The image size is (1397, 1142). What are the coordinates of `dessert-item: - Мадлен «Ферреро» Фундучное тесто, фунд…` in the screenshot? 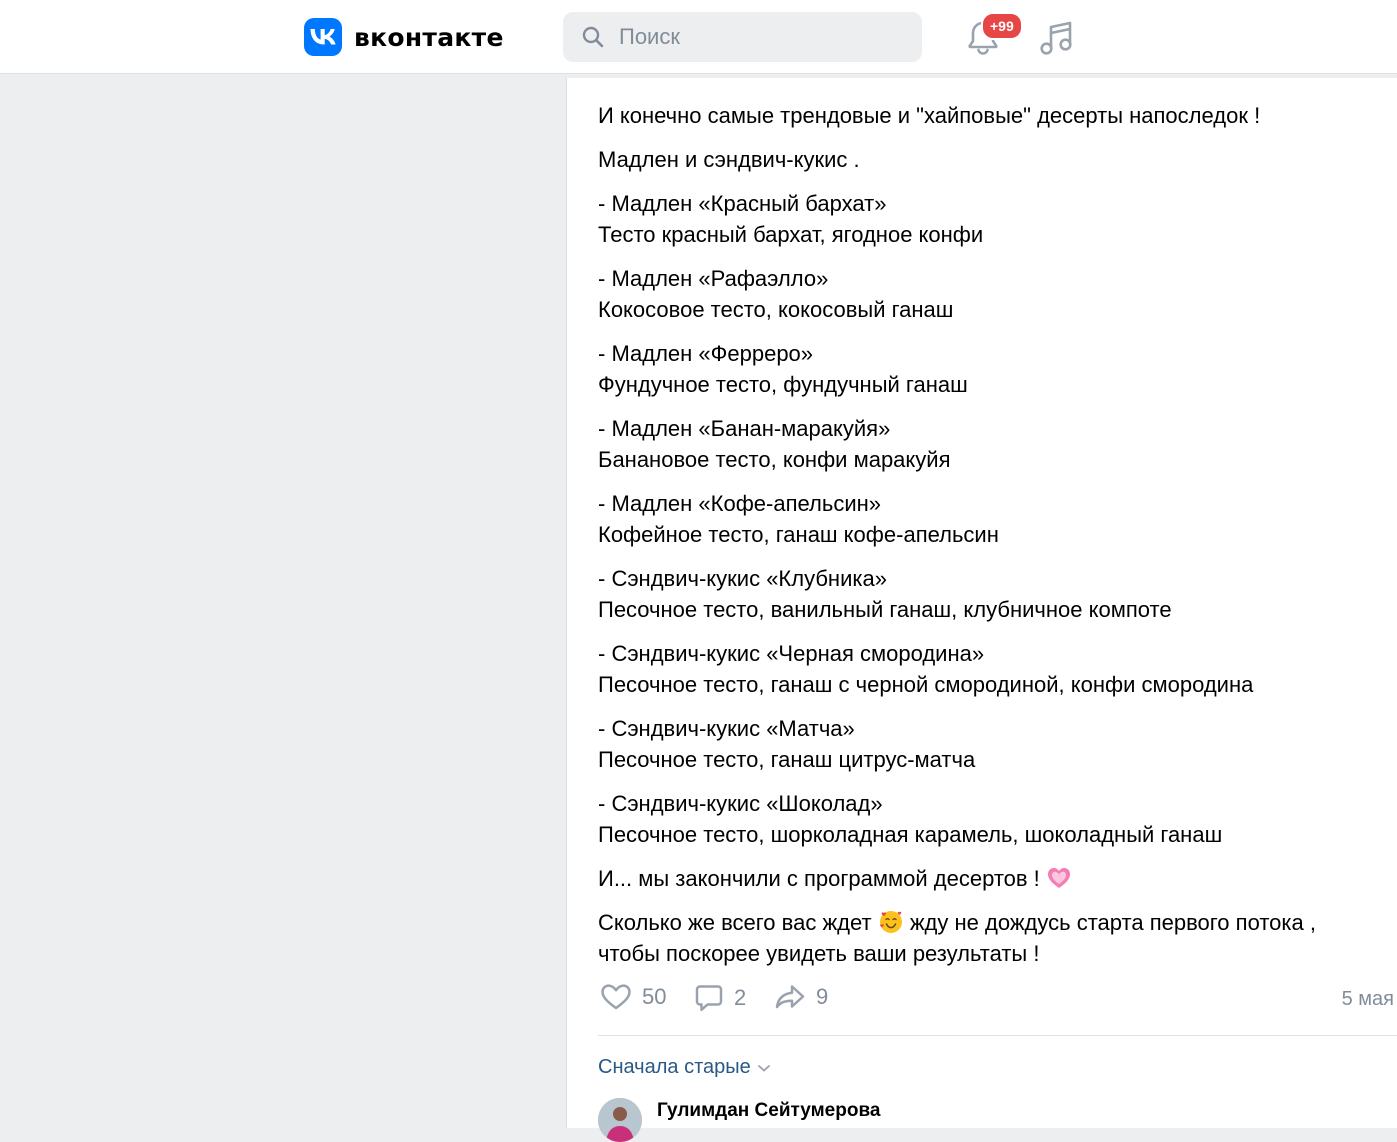 It's located at (988, 369).